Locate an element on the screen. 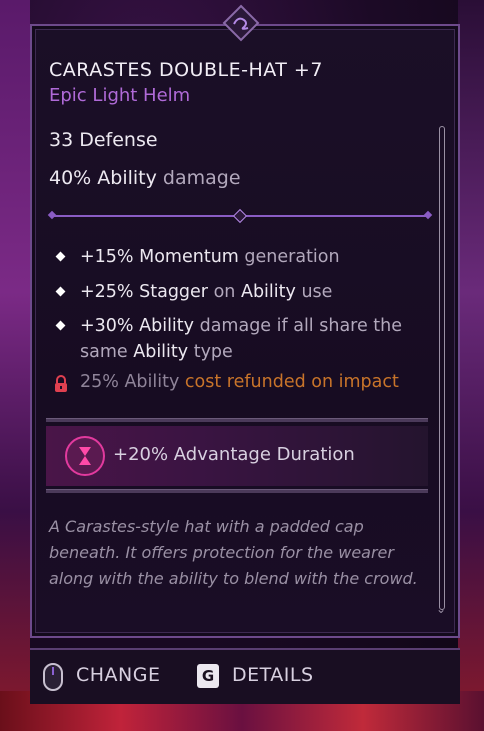  item-type: Epic Light Helm is located at coordinates (120, 95).